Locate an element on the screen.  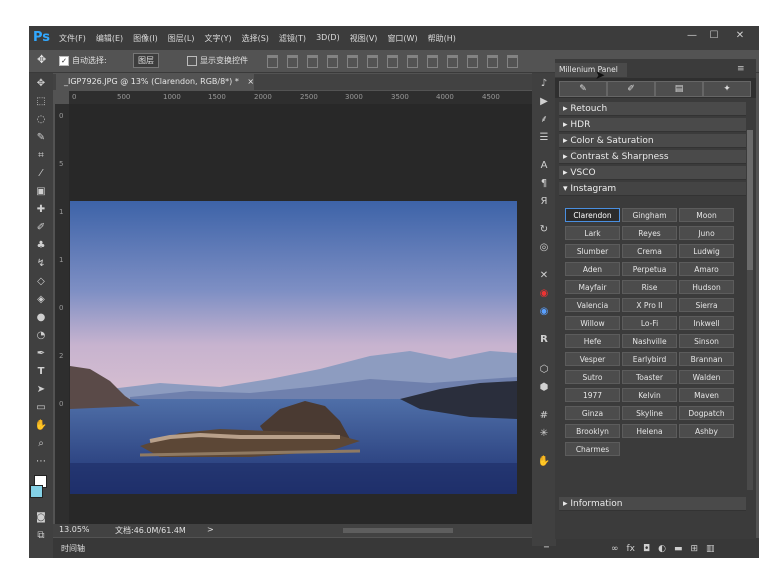
folder-icon: ▬ is located at coordinates (678, 549).